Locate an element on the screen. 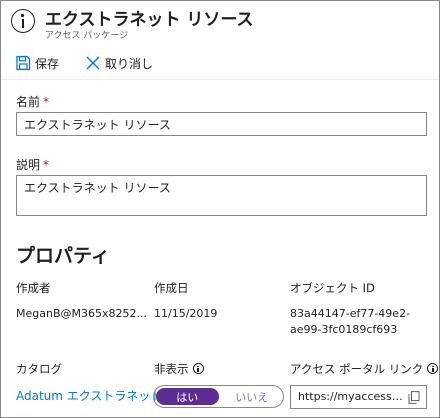 This screenshot has height=418, width=440. cancel-button: 取り消し is located at coordinates (119, 63).